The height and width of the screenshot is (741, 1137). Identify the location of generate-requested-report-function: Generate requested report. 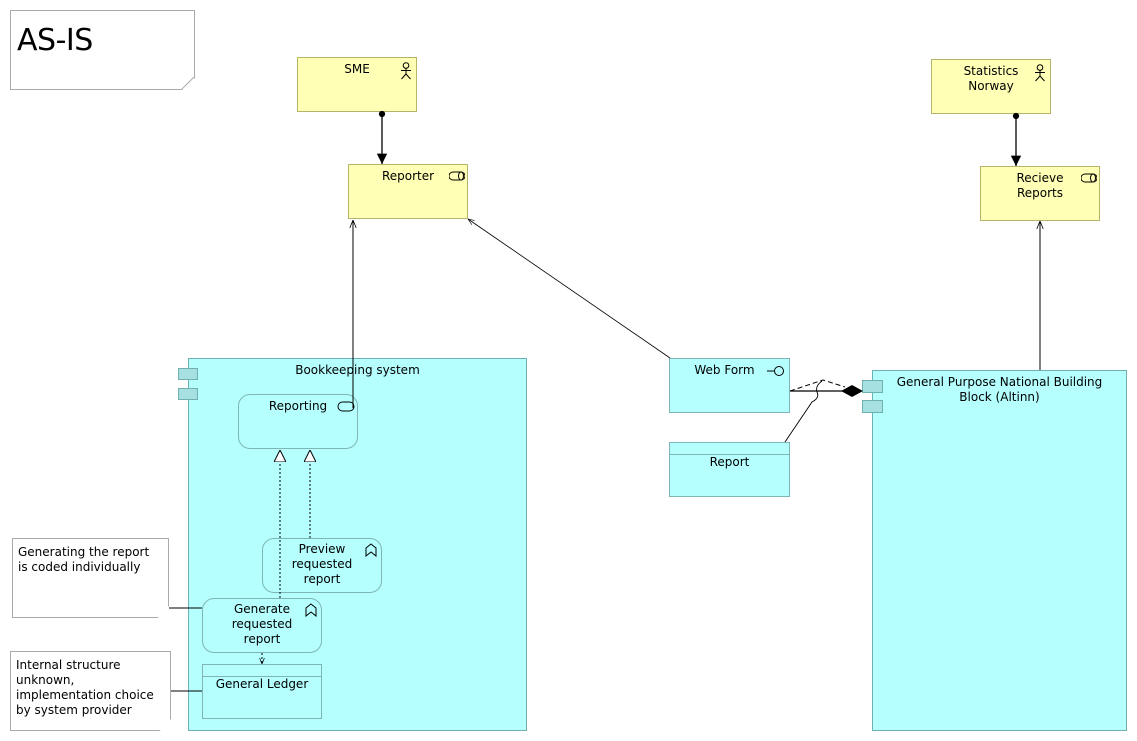
(262, 625).